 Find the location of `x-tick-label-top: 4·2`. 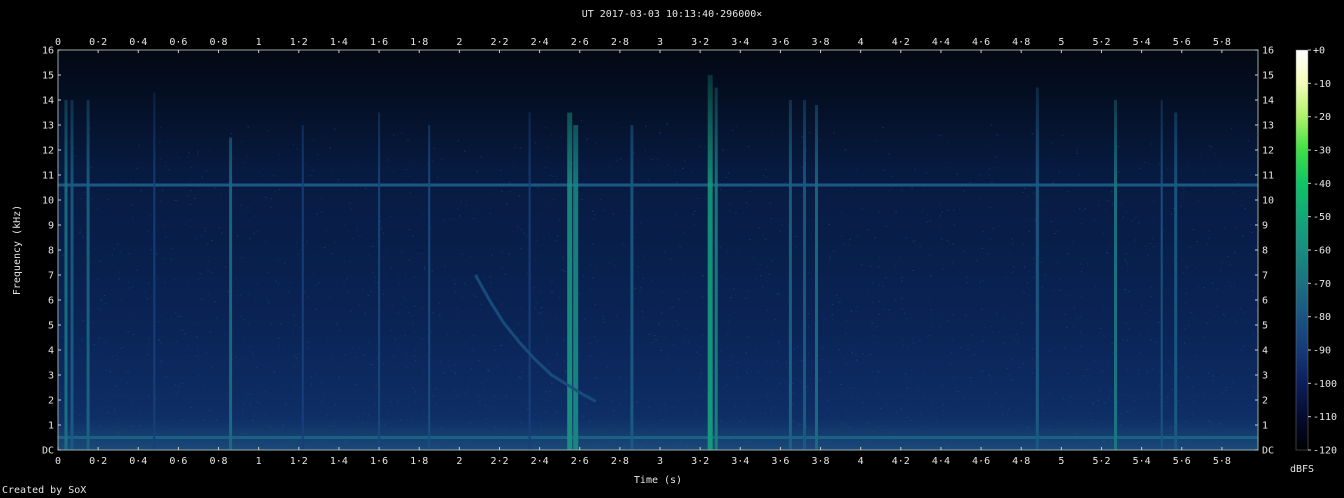

x-tick-label-top: 4·2 is located at coordinates (901, 42).